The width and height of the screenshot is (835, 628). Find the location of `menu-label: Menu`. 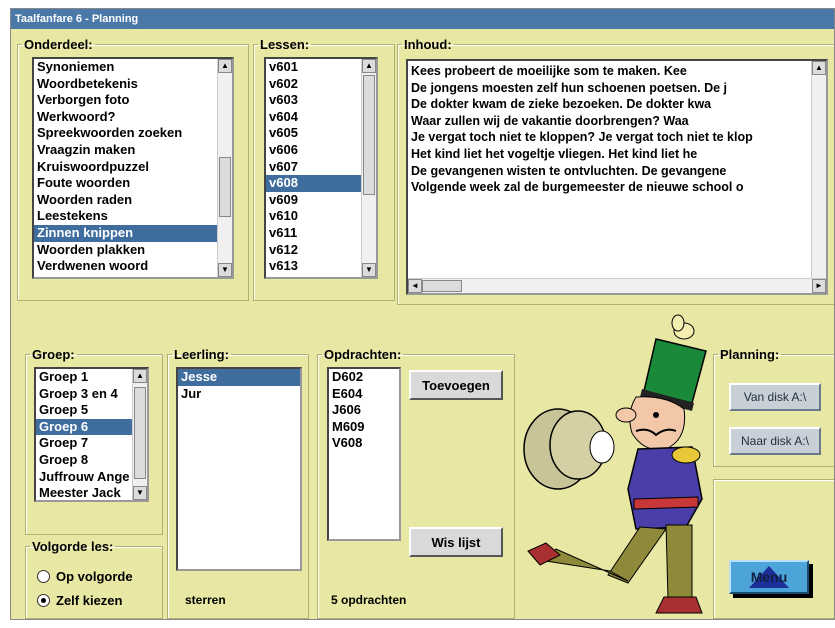

menu-label: Menu is located at coordinates (769, 577).